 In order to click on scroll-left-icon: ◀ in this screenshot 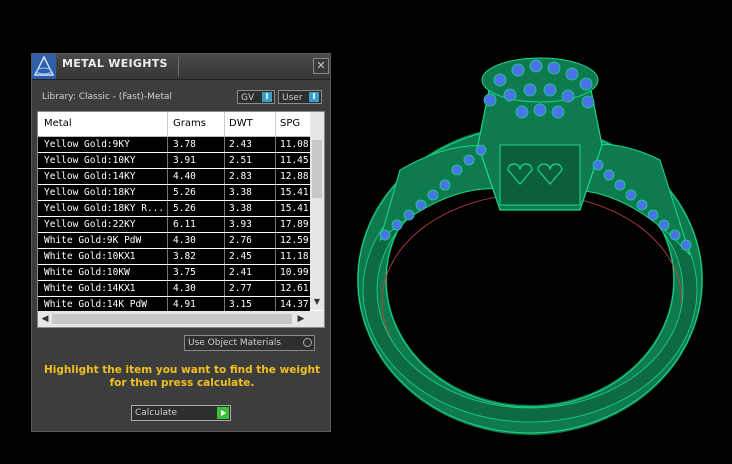, I will do `click(45, 319)`.